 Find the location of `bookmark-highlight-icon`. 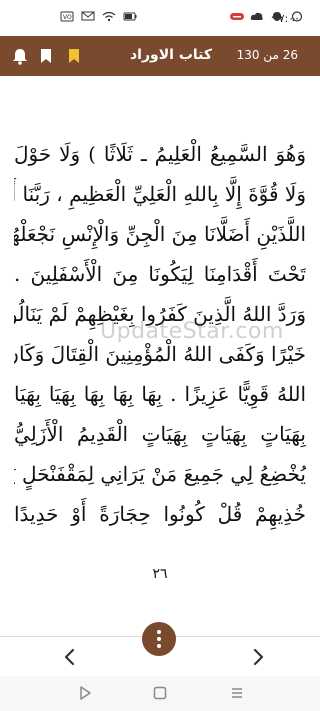

bookmark-highlight-icon is located at coordinates (74, 56).